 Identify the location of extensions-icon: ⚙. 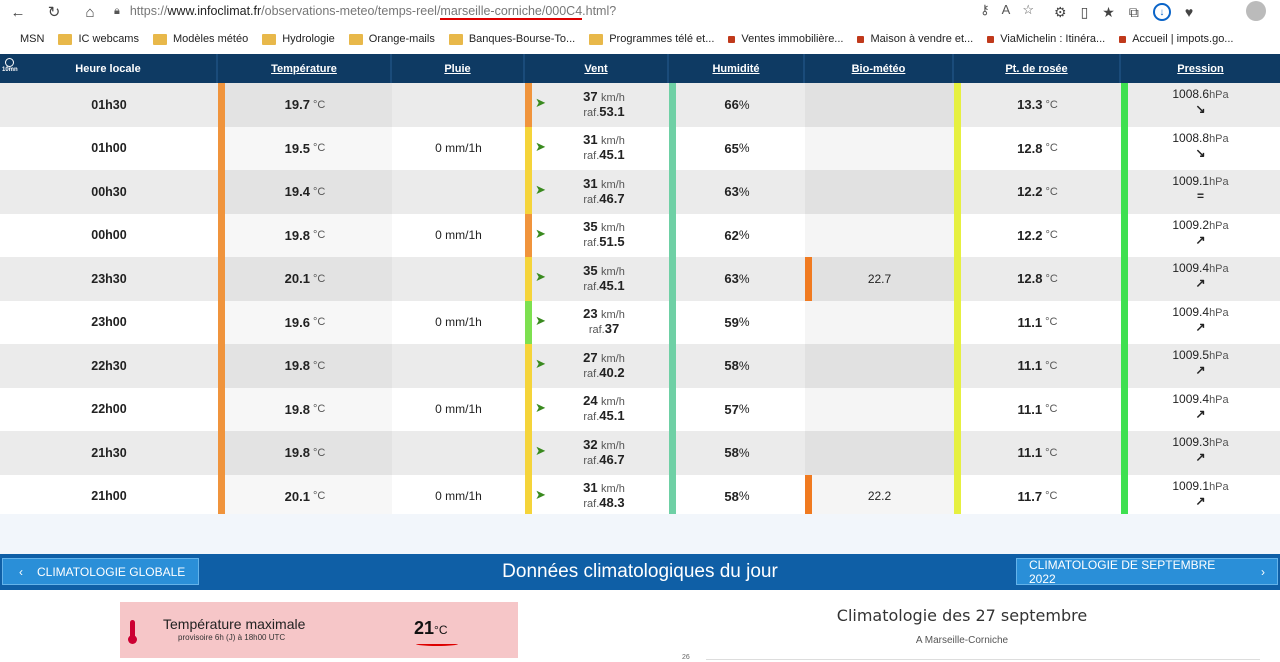
(1060, 12).